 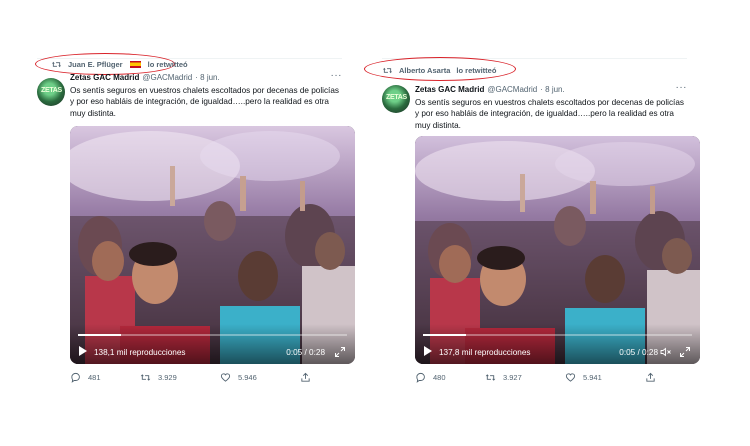 I want to click on mute-icon, so click(x=666, y=352).